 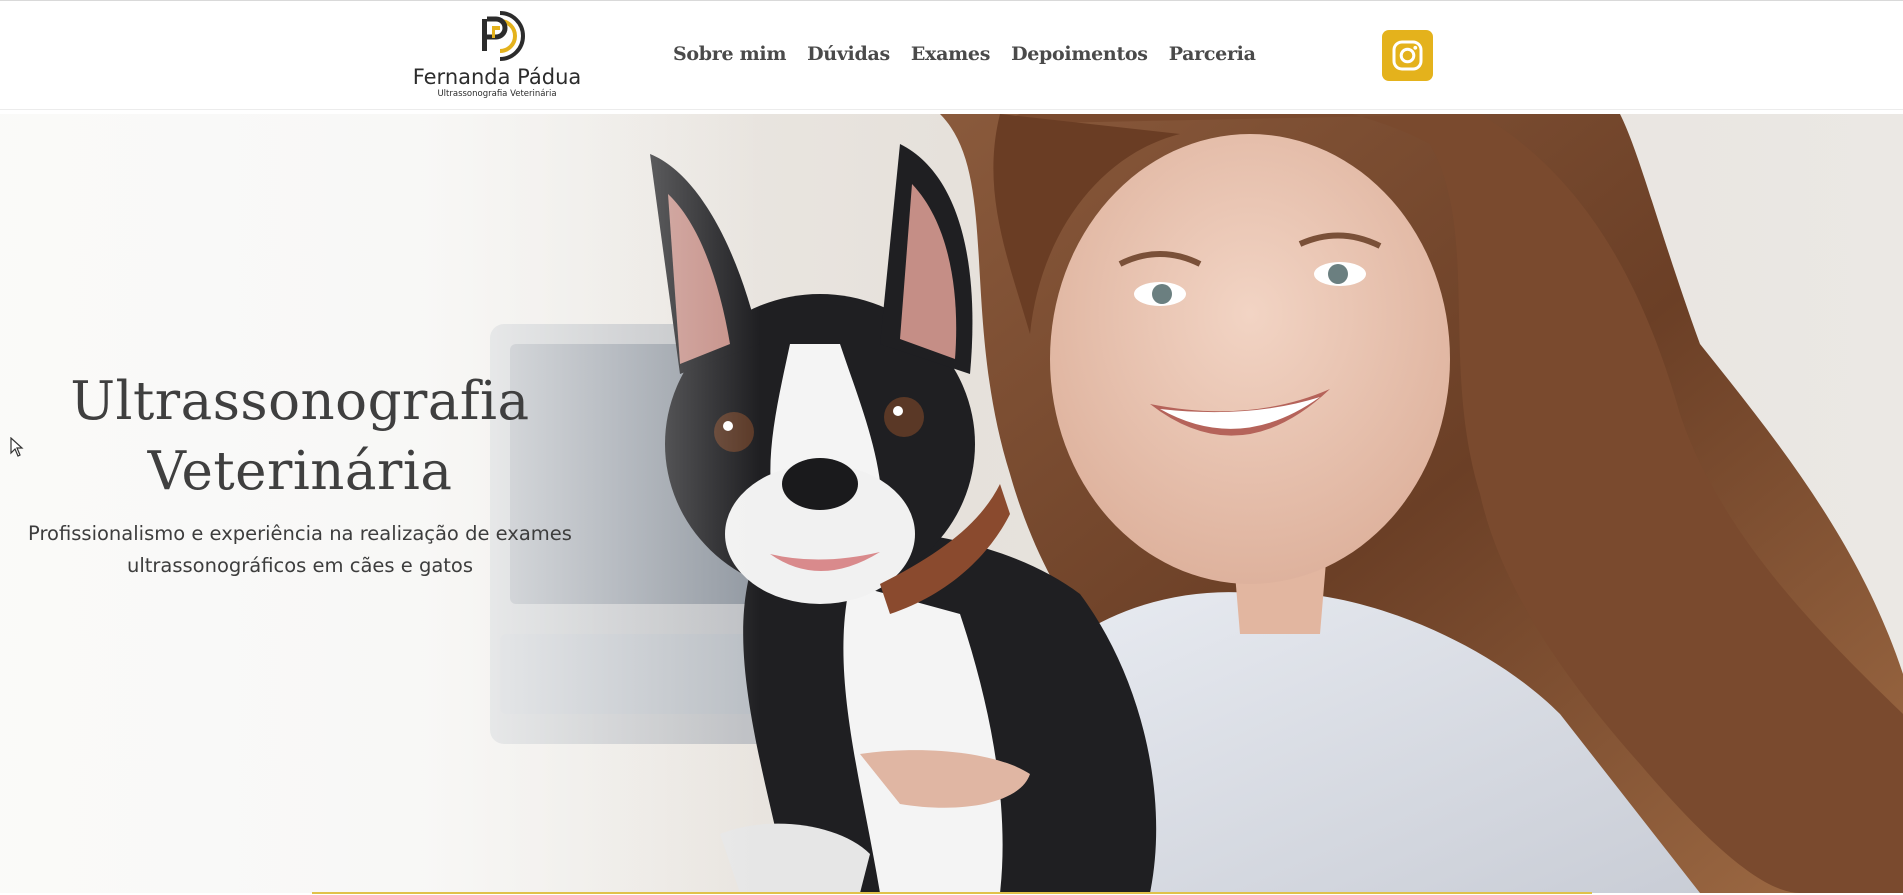 What do you see at coordinates (300, 401) in the screenshot?
I see `hero-title-line1: Ultrassonografia` at bounding box center [300, 401].